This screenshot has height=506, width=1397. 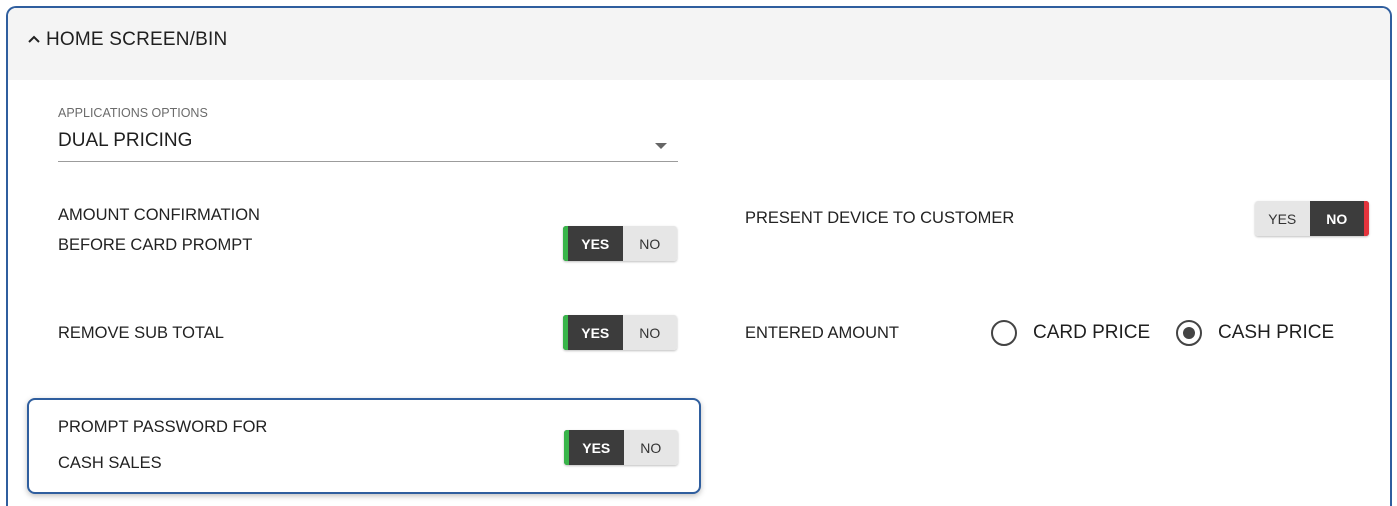 What do you see at coordinates (125, 141) in the screenshot?
I see `applications-options-select: DUAL PRICING` at bounding box center [125, 141].